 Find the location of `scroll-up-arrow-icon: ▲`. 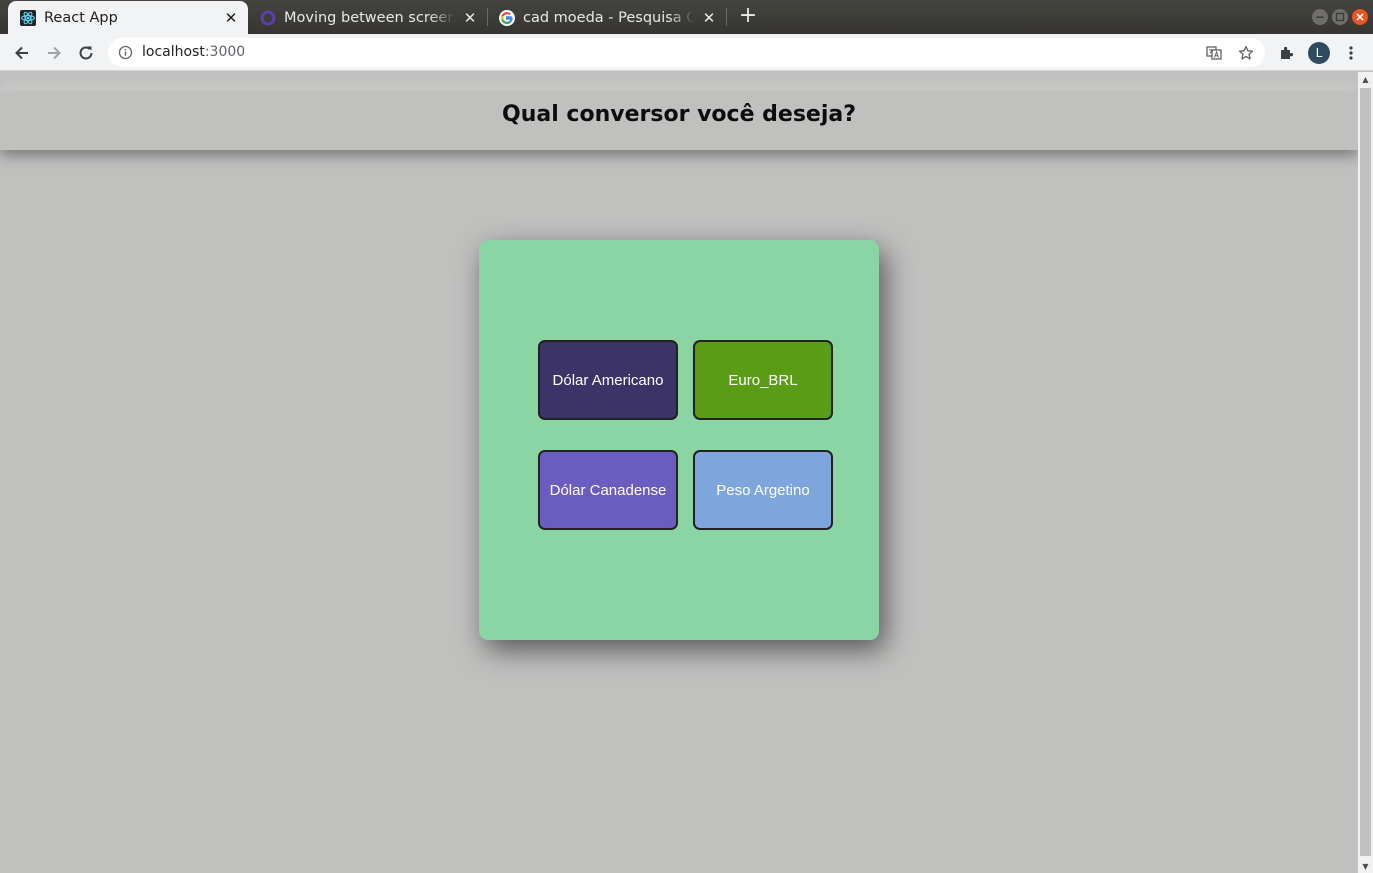

scroll-up-arrow-icon: ▲ is located at coordinates (1365, 79).